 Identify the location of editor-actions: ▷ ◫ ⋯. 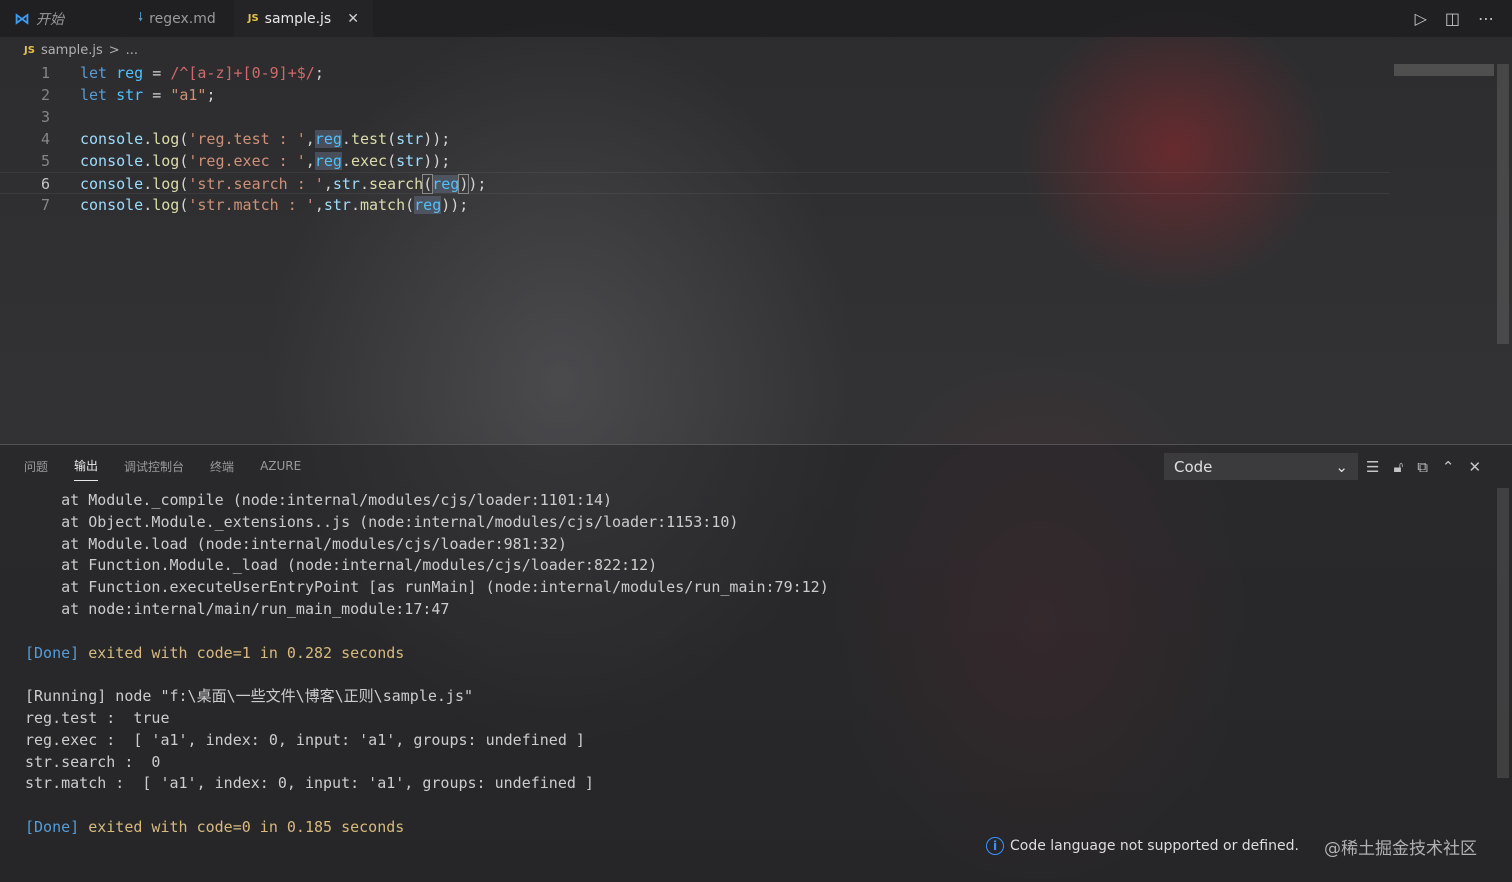
(1463, 18).